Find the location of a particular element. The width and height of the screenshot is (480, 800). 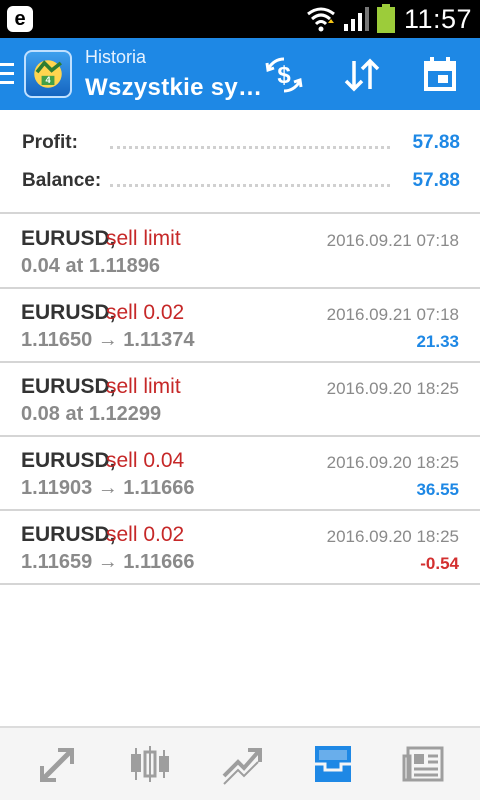

sort-icon is located at coordinates (362, 75).